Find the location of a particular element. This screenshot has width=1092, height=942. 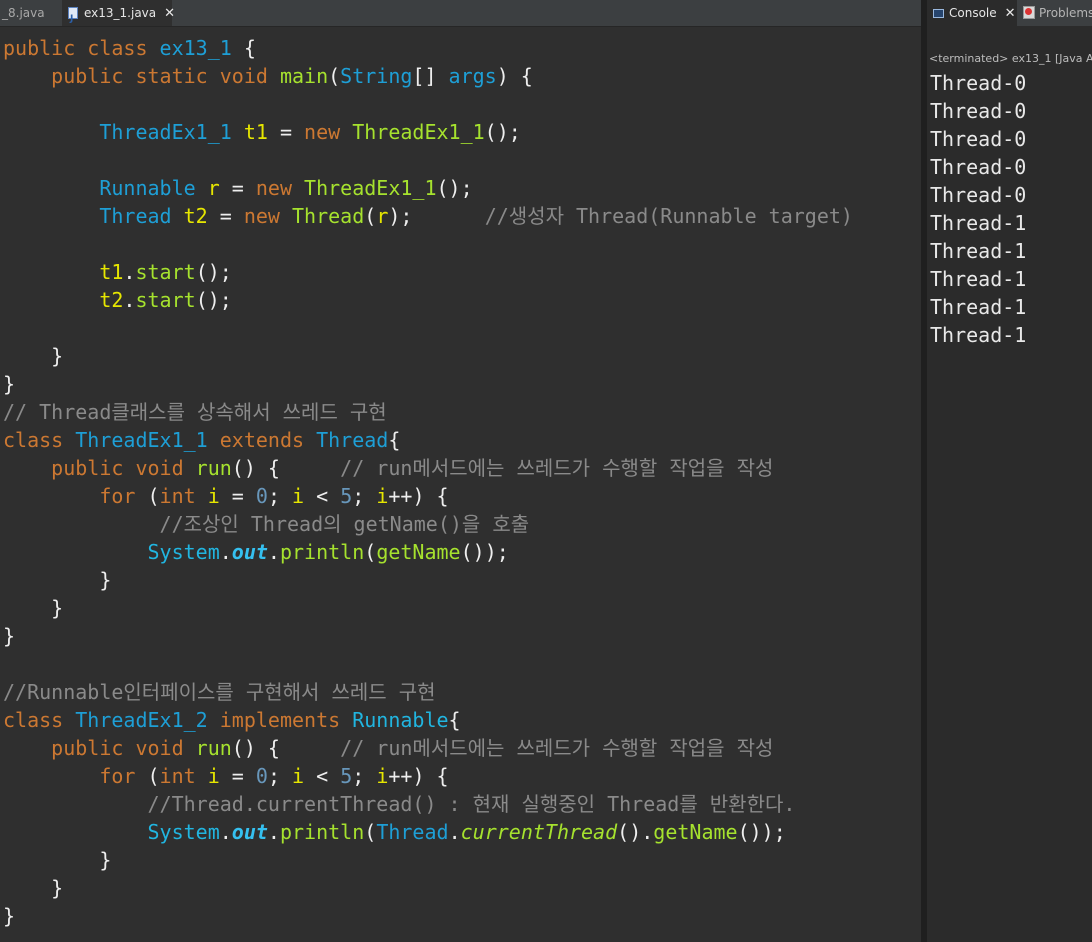

code-token: ()); is located at coordinates (484, 552).